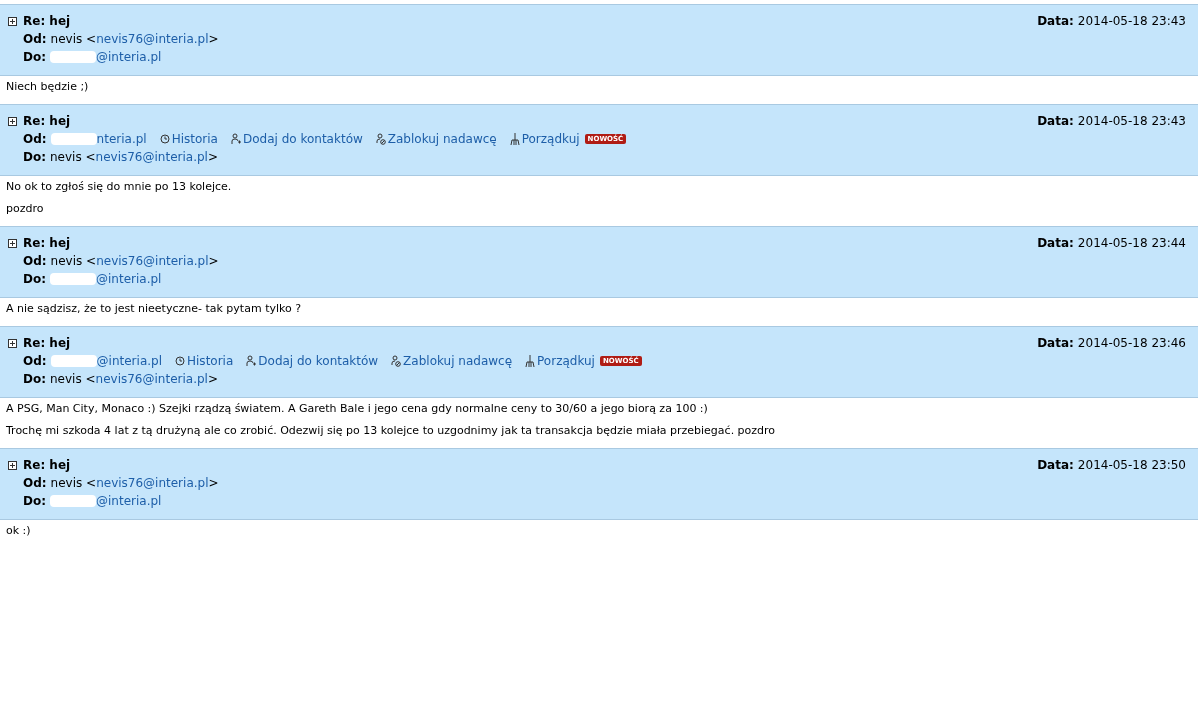  Describe the element at coordinates (391, 431) in the screenshot. I see `message-text: Trochę mi szkoda 4 lat z tą drużyną ale co zrobić. Odezwij się po 13 kolejce to uzgodnimy jak ta transakcja będzie miała przebiegać. pozdro` at that location.